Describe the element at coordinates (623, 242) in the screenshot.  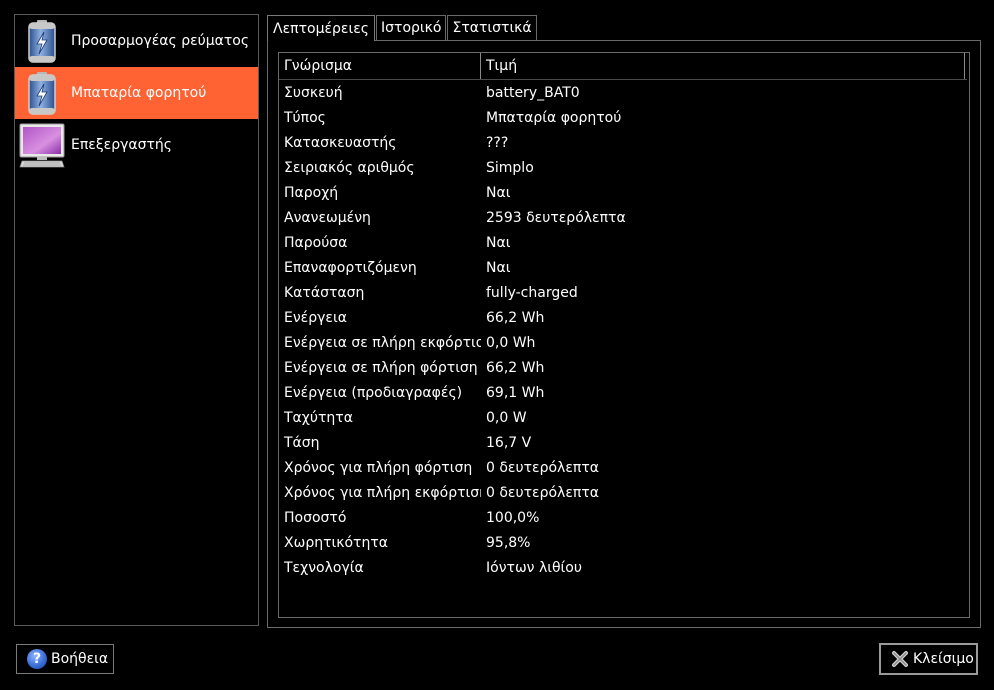
I see `table-row: Παρούσα Ναι` at that location.